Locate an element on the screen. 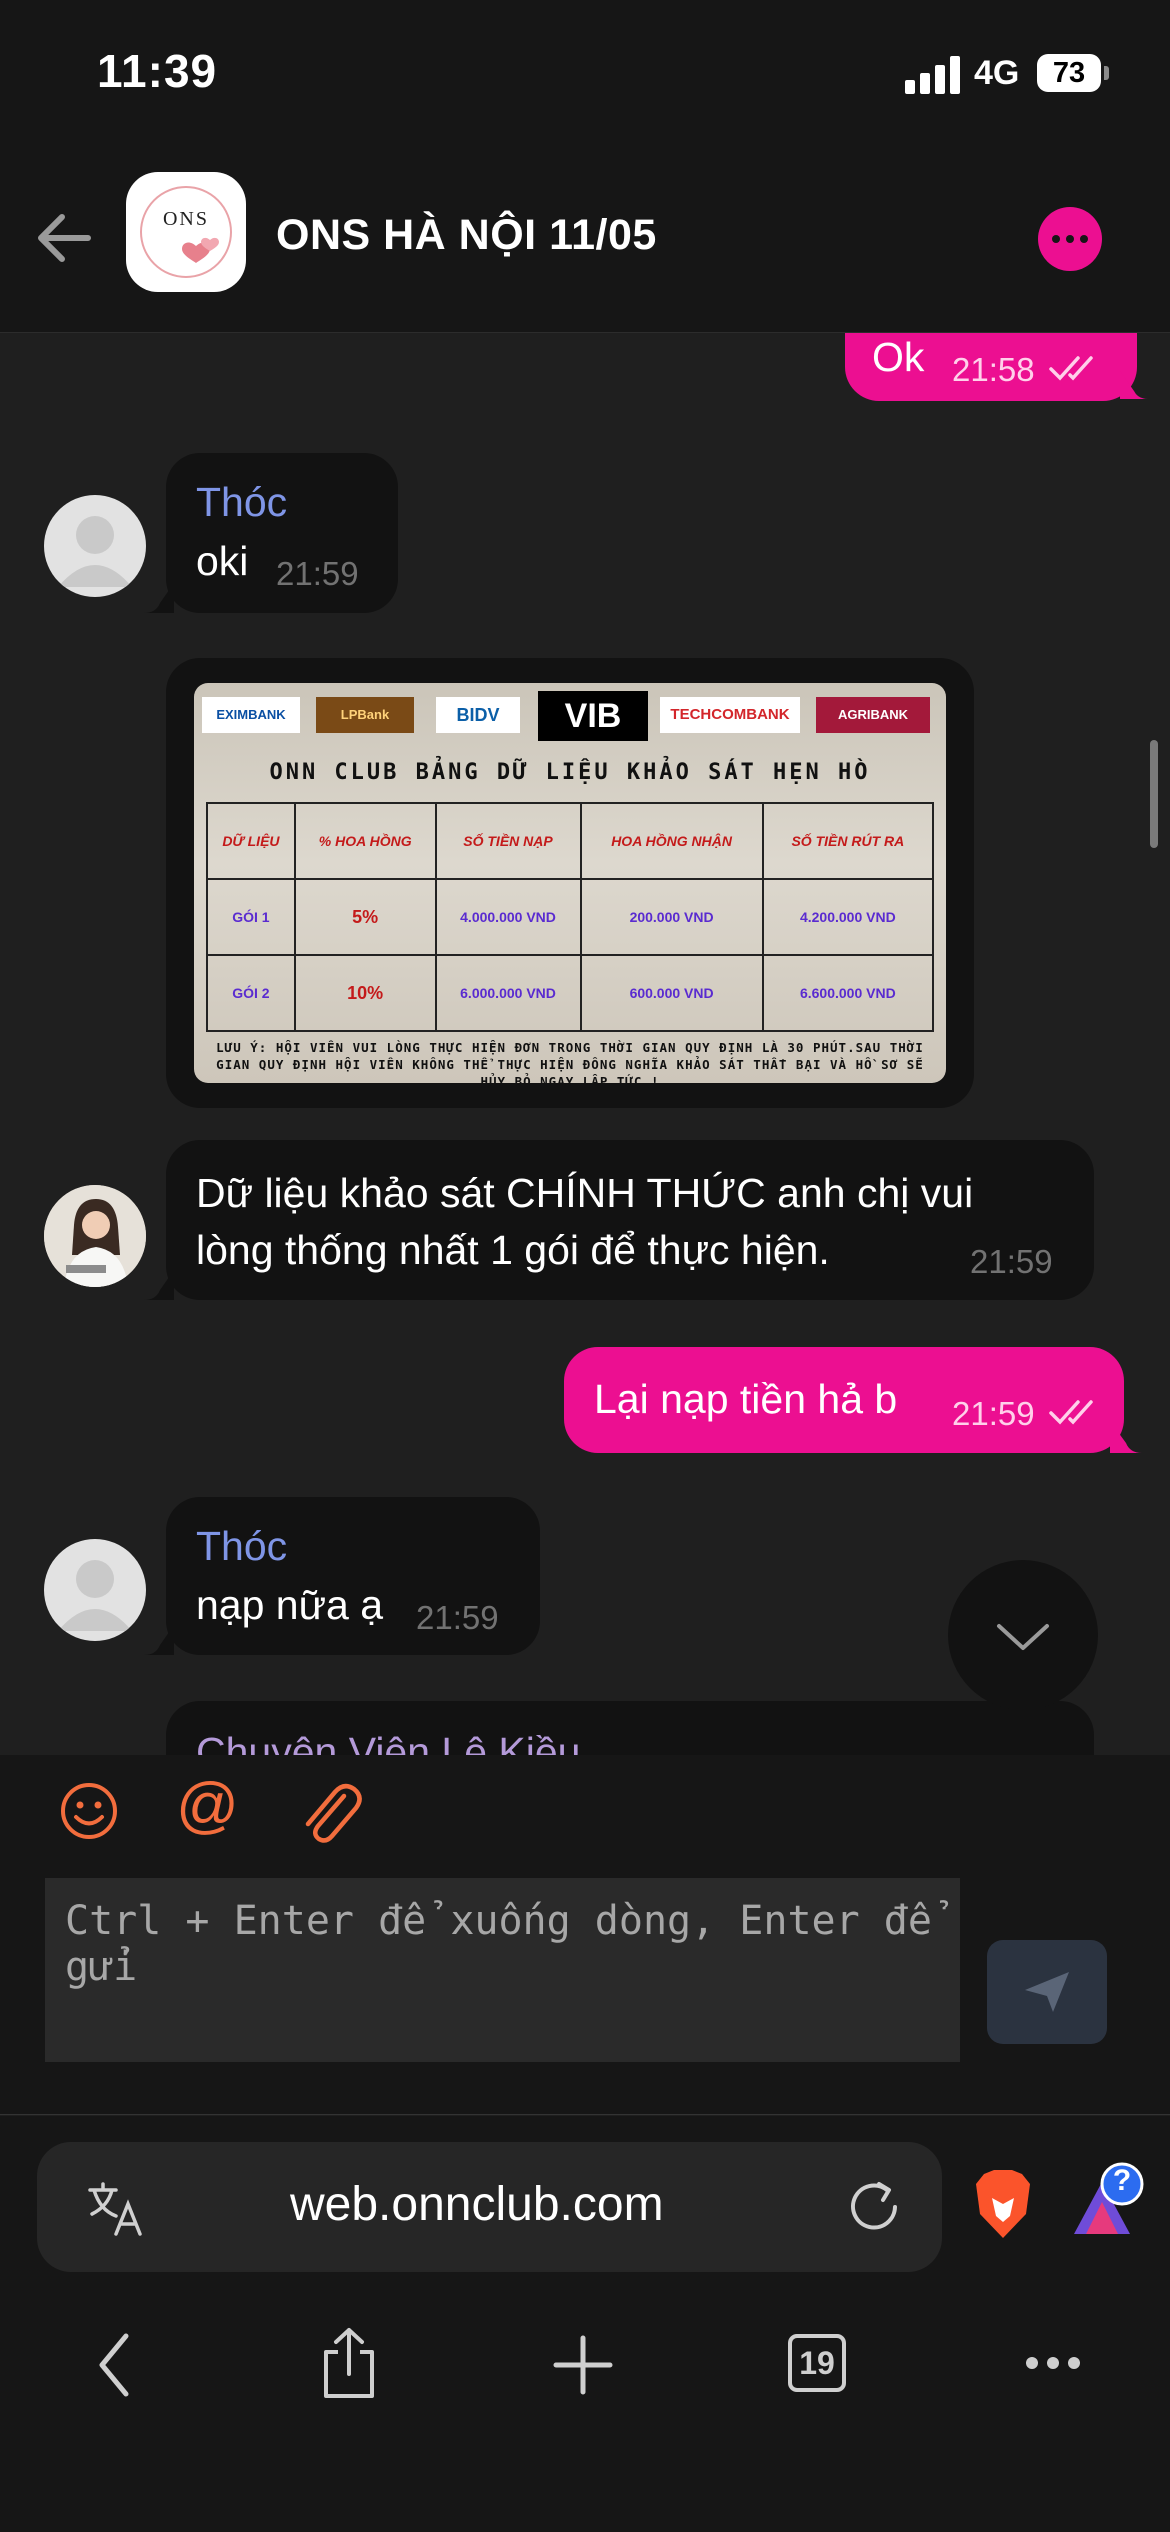  group-avatar: ONS is located at coordinates (186, 232).